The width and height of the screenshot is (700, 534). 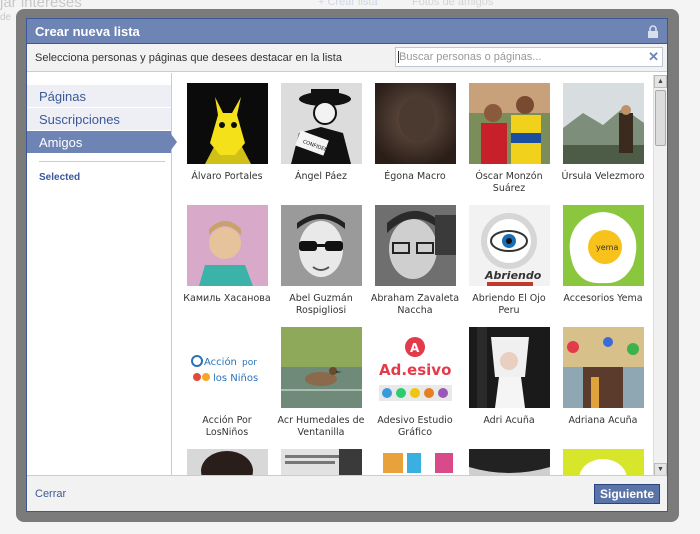 I want to click on clear-icon: ✕, so click(x=653, y=57).